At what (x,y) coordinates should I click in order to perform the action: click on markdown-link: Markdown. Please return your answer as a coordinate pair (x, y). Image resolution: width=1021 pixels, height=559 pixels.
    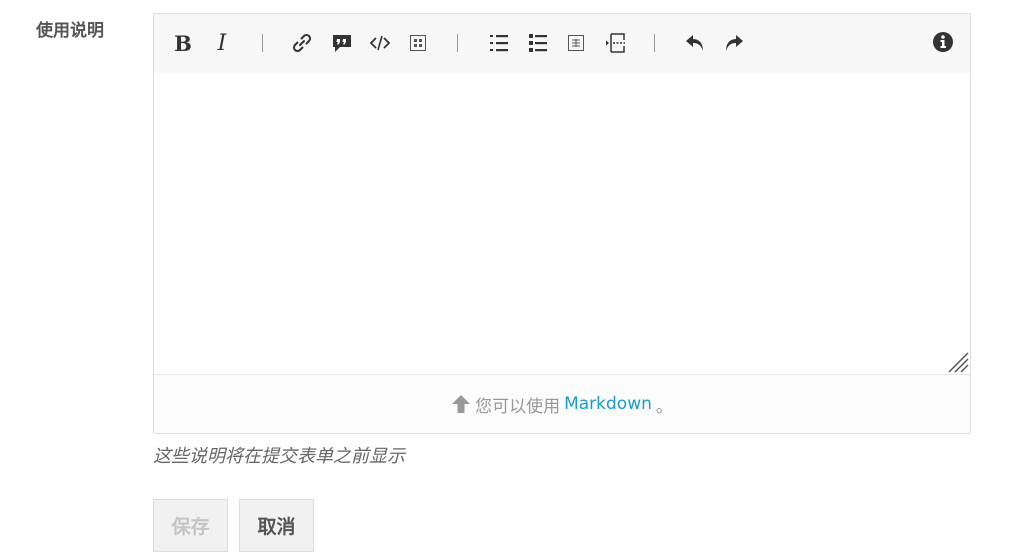
    Looking at the image, I should click on (608, 404).